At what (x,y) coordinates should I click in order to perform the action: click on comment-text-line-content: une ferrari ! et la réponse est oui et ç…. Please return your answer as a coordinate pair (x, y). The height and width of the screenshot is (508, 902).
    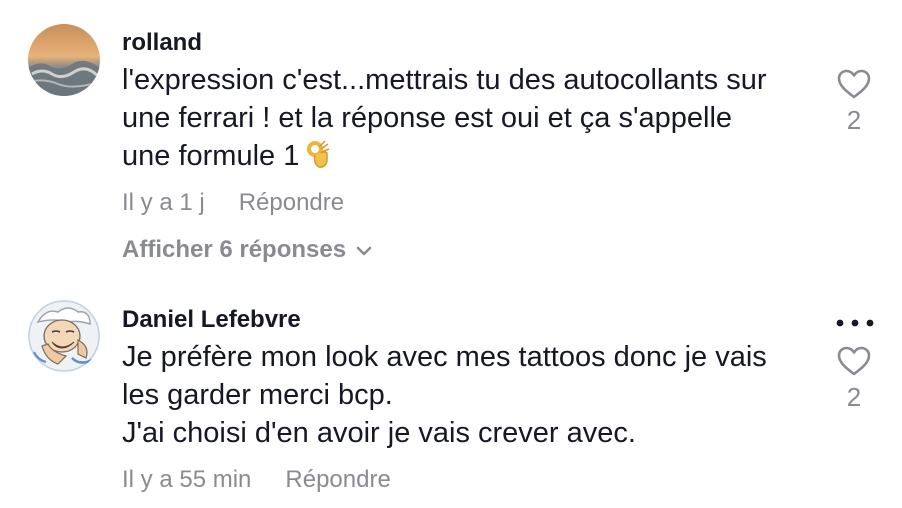
    Looking at the image, I should click on (427, 118).